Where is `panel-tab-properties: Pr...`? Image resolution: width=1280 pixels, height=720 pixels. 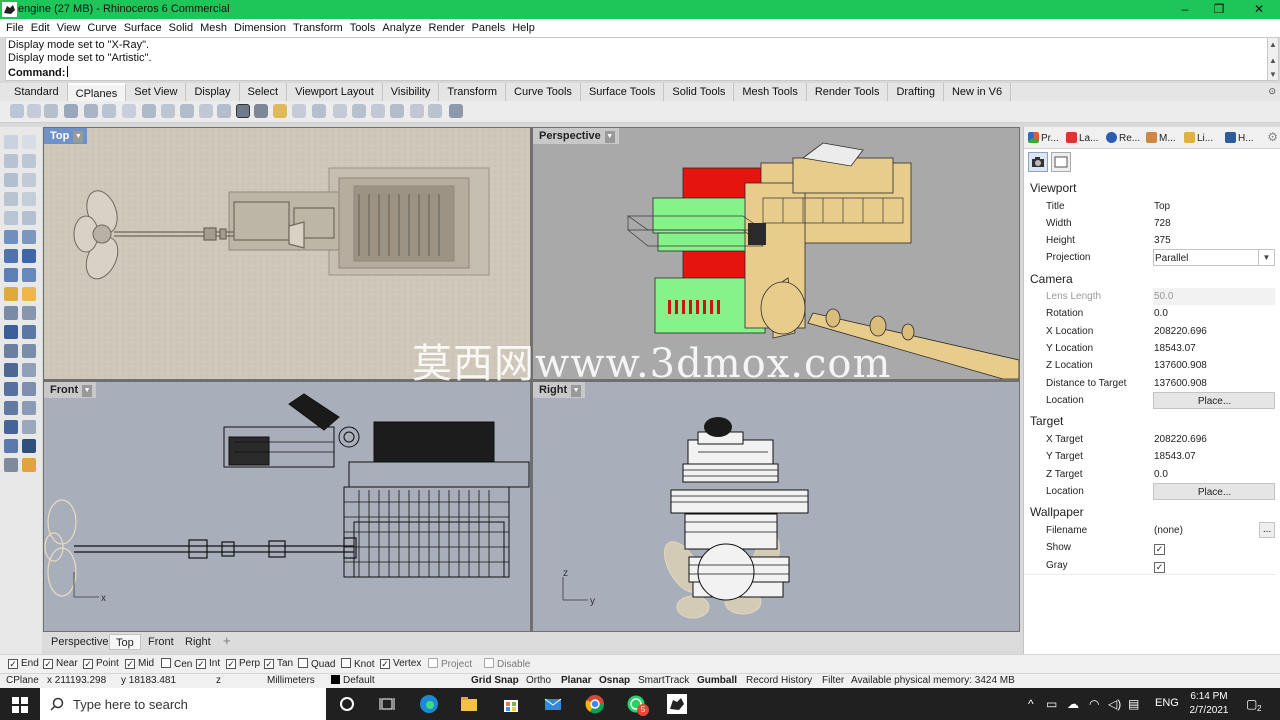 panel-tab-properties: Pr... is located at coordinates (1043, 139).